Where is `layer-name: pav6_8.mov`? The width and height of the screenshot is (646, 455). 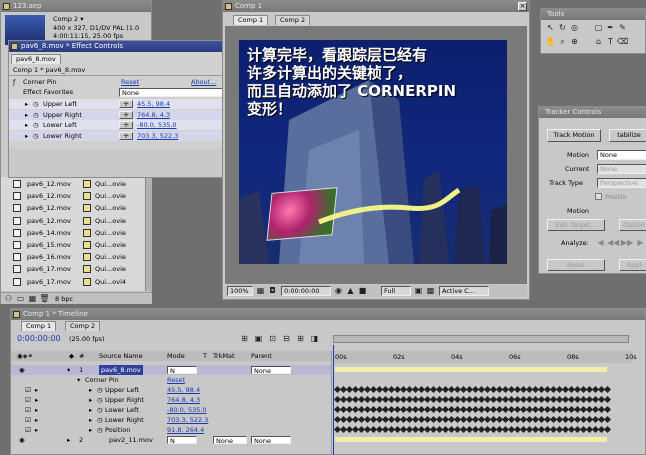 layer-name: pav6_8.mov is located at coordinates (121, 370).